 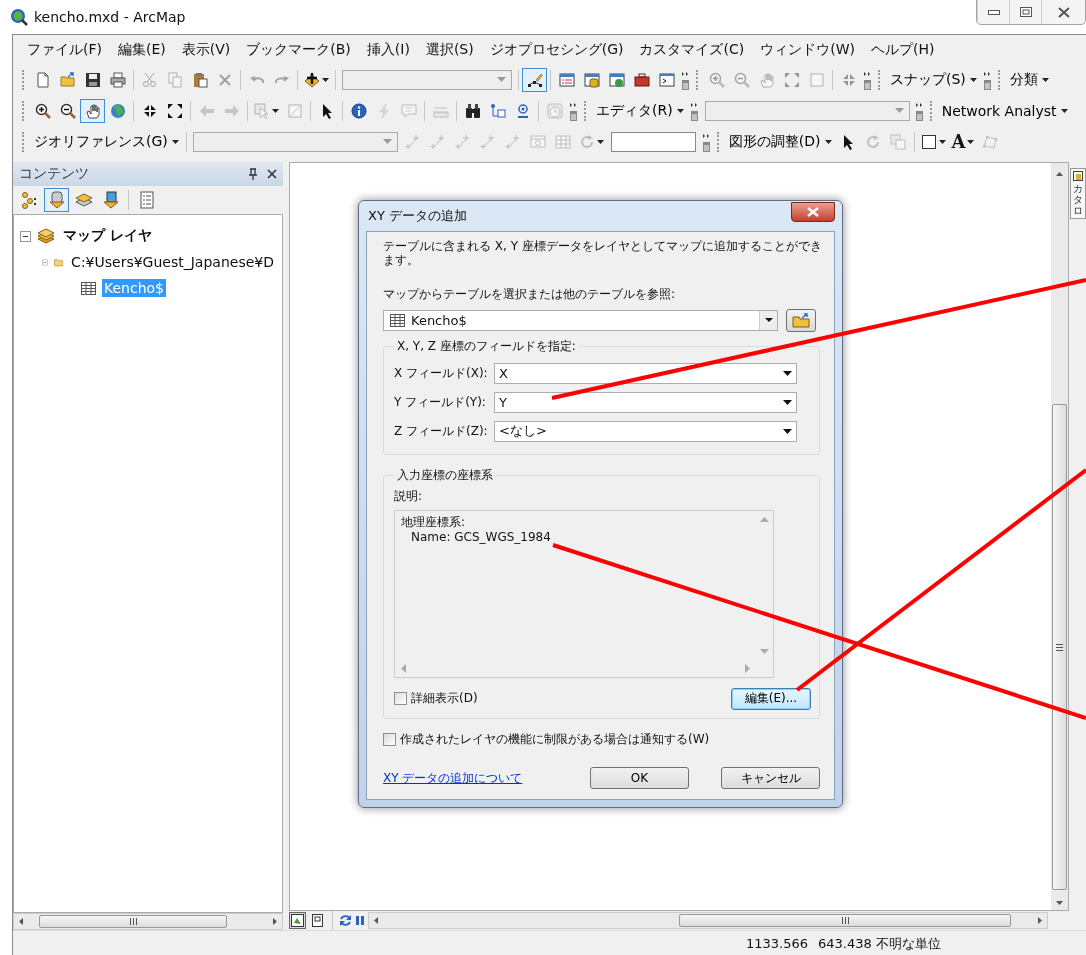 I want to click on menu-item: ウィンドウ(W), so click(x=807, y=49).